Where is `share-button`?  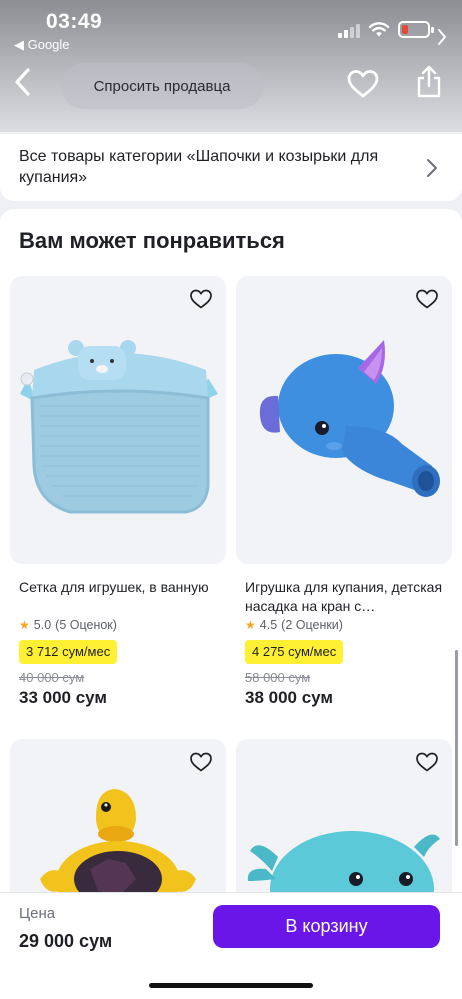 share-button is located at coordinates (429, 84).